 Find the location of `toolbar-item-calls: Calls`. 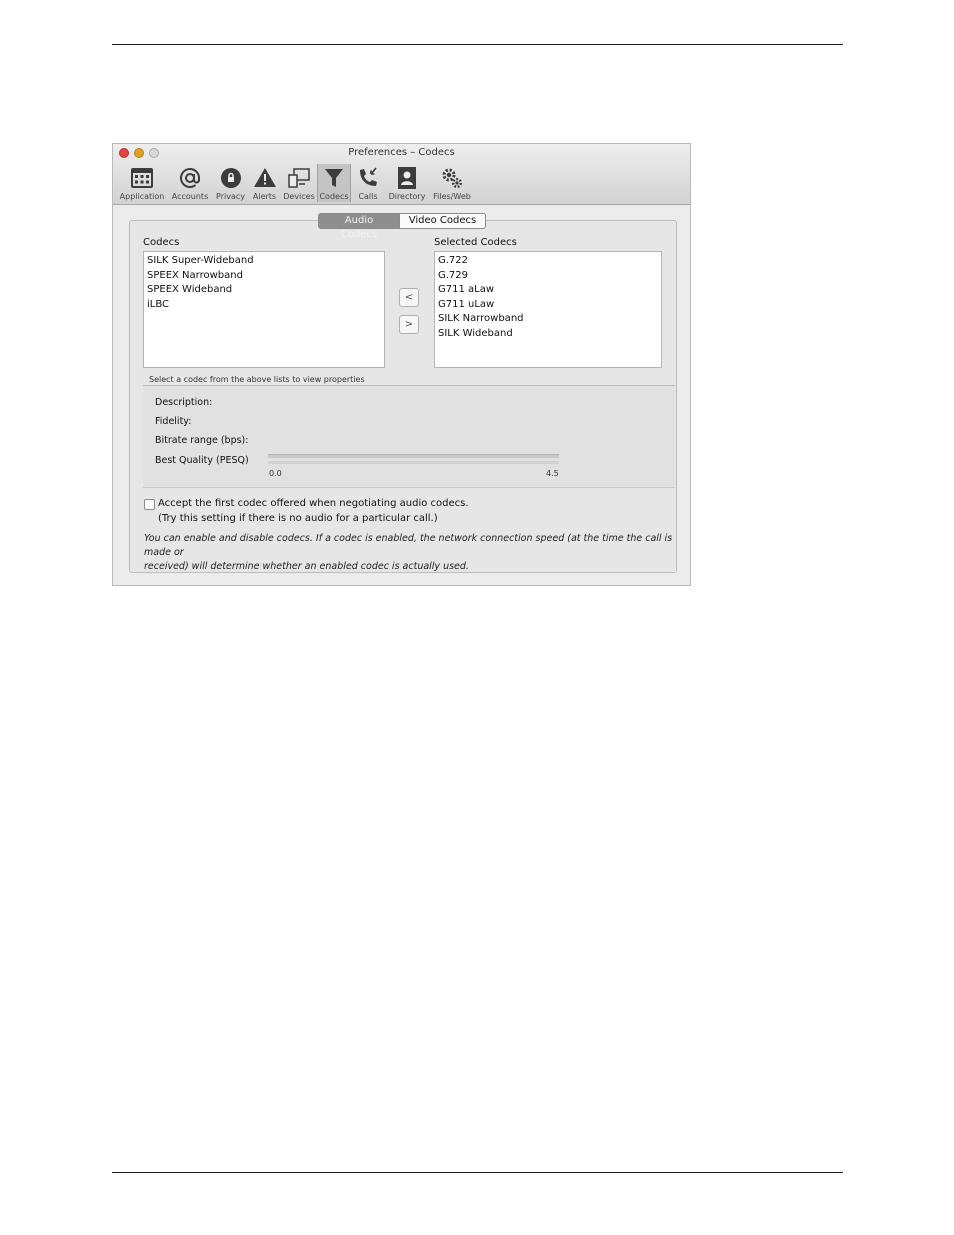

toolbar-item-calls: Calls is located at coordinates (368, 183).